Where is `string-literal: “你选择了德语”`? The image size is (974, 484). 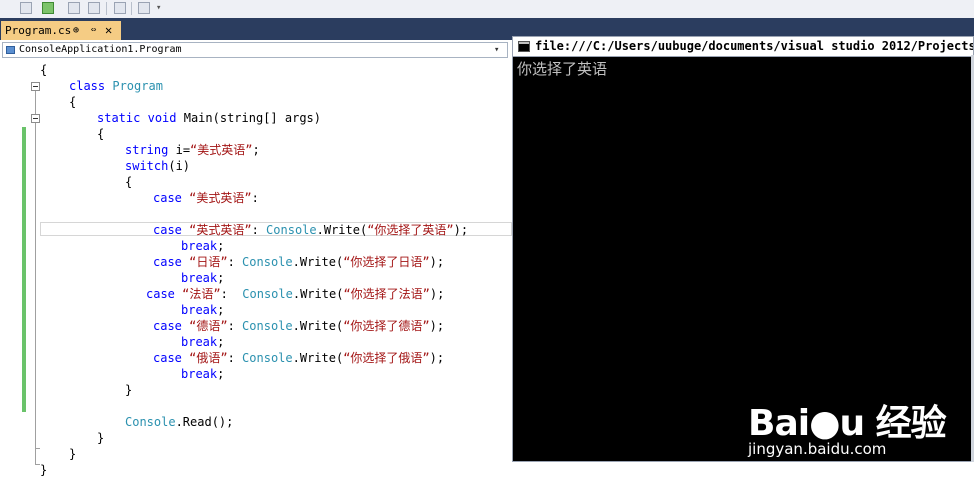 string-literal: “你选择了德语” is located at coordinates (386, 326).